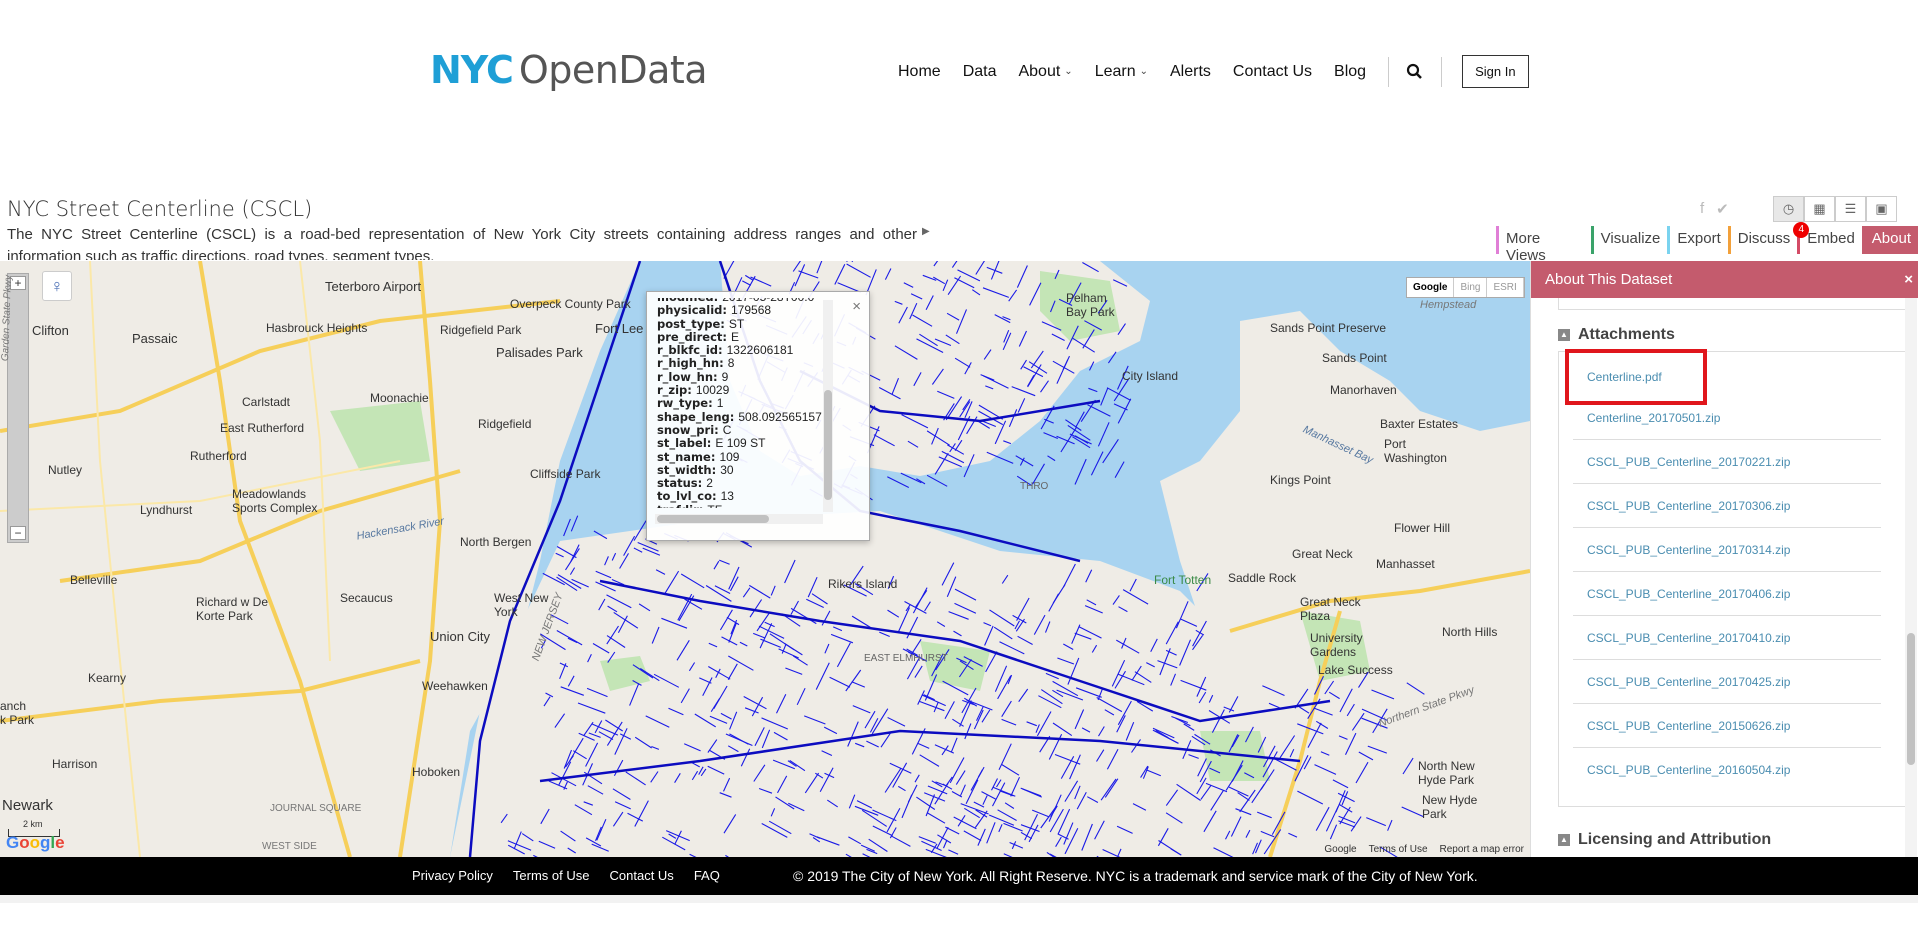 The width and height of the screenshot is (1918, 926). Describe the element at coordinates (107, 678) in the screenshot. I see `map-label: Kearny` at that location.